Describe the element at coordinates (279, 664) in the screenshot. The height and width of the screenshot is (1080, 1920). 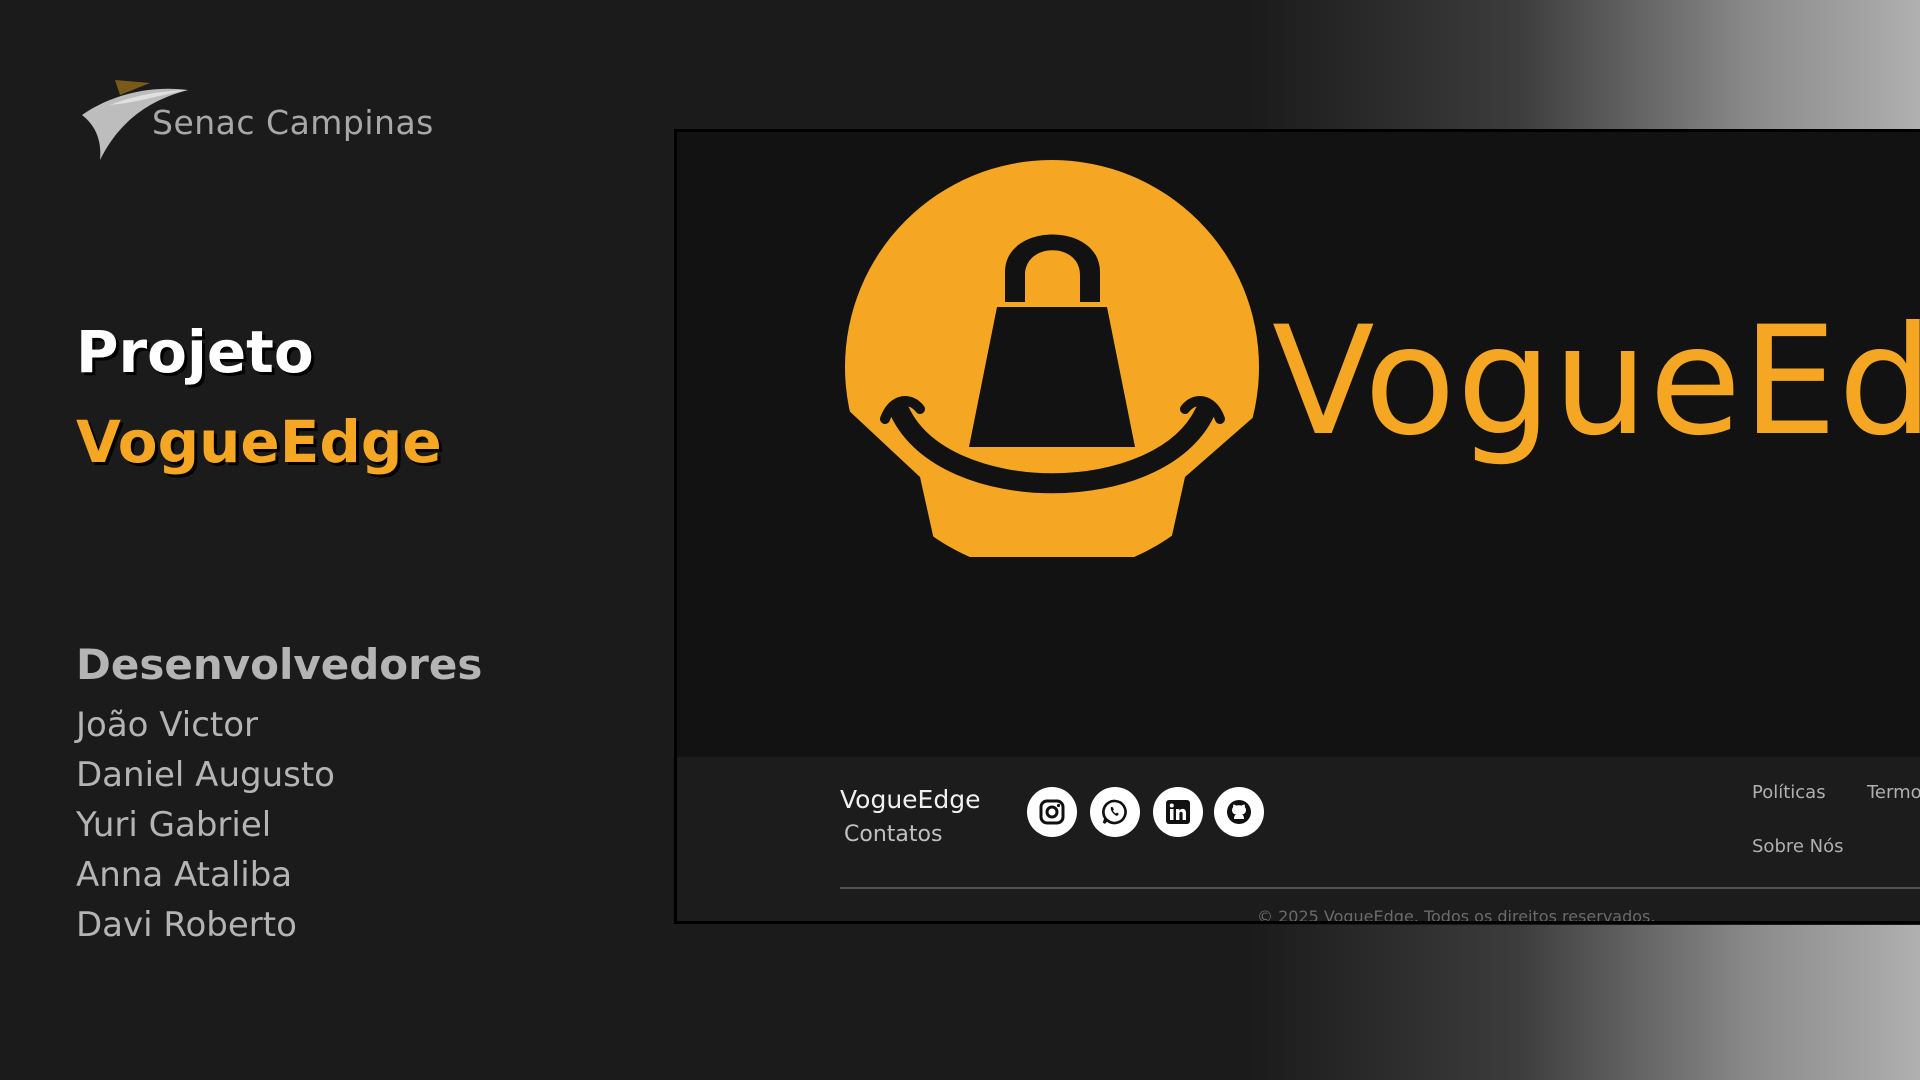
I see `developers-heading: Desenvolvedores` at that location.